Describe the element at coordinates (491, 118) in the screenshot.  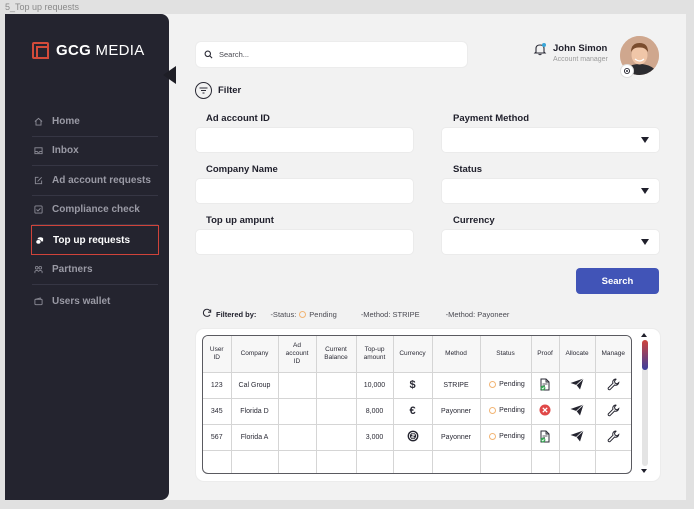
I see `payment-method-label: Payment Method` at that location.